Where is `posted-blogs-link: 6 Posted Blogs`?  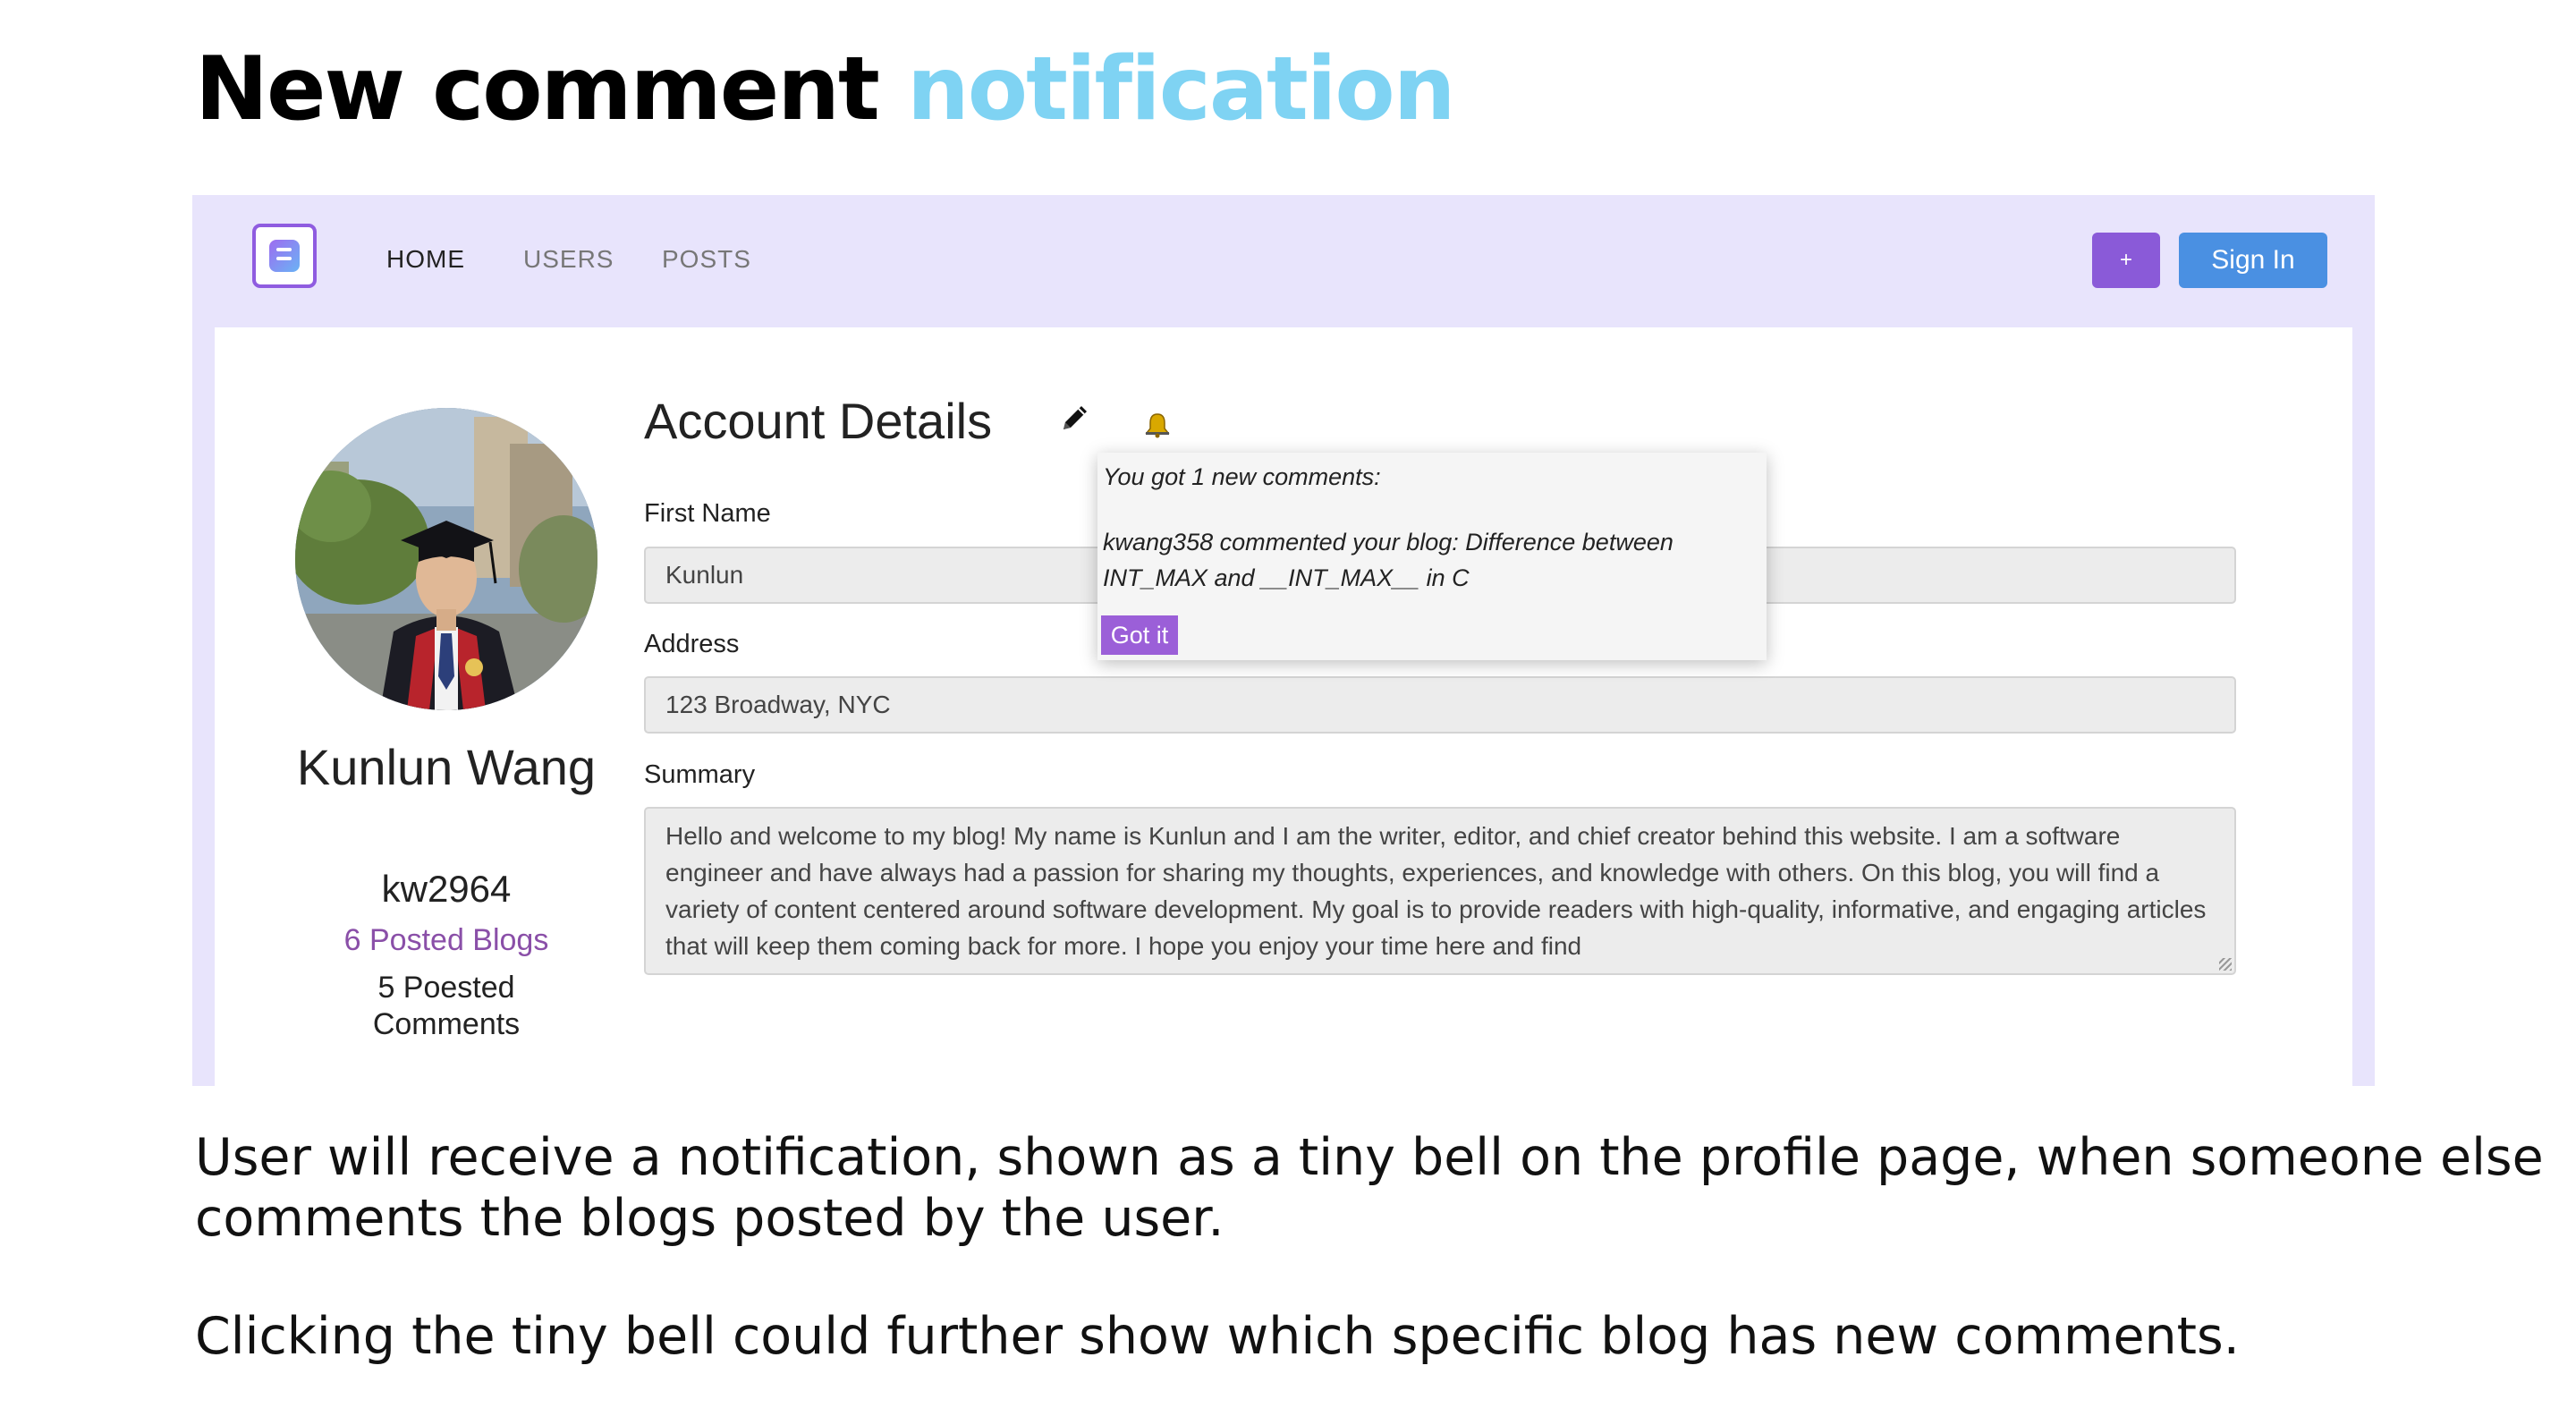 posted-blogs-link: 6 Posted Blogs is located at coordinates (446, 940).